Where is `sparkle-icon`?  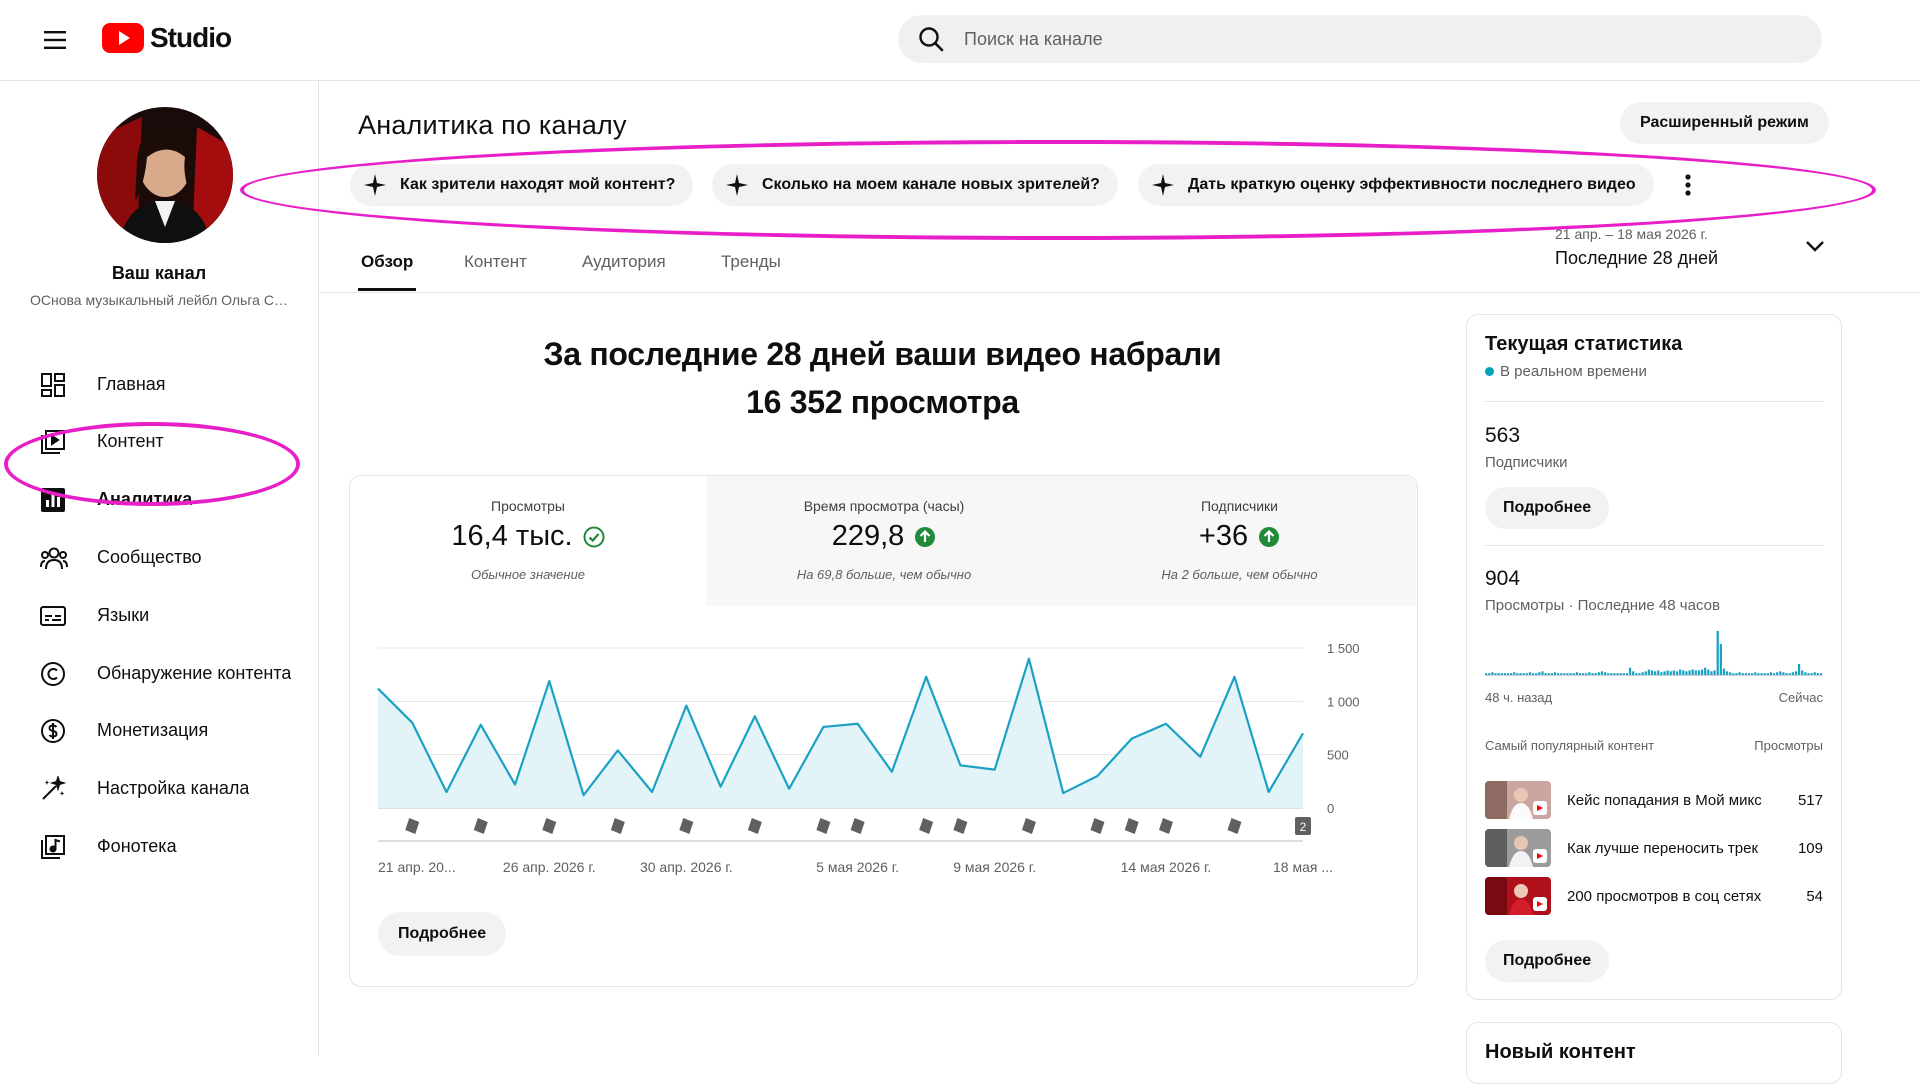 sparkle-icon is located at coordinates (1163, 185).